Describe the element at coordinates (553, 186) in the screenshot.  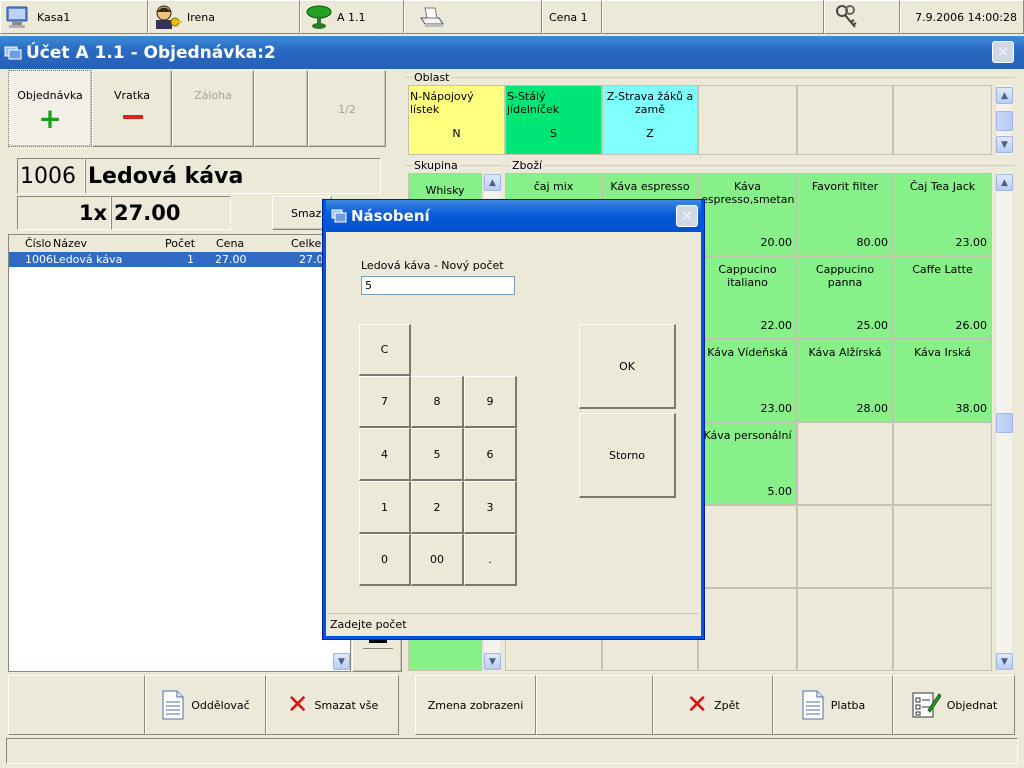
I see `goods-item-name: čaj mix` at that location.